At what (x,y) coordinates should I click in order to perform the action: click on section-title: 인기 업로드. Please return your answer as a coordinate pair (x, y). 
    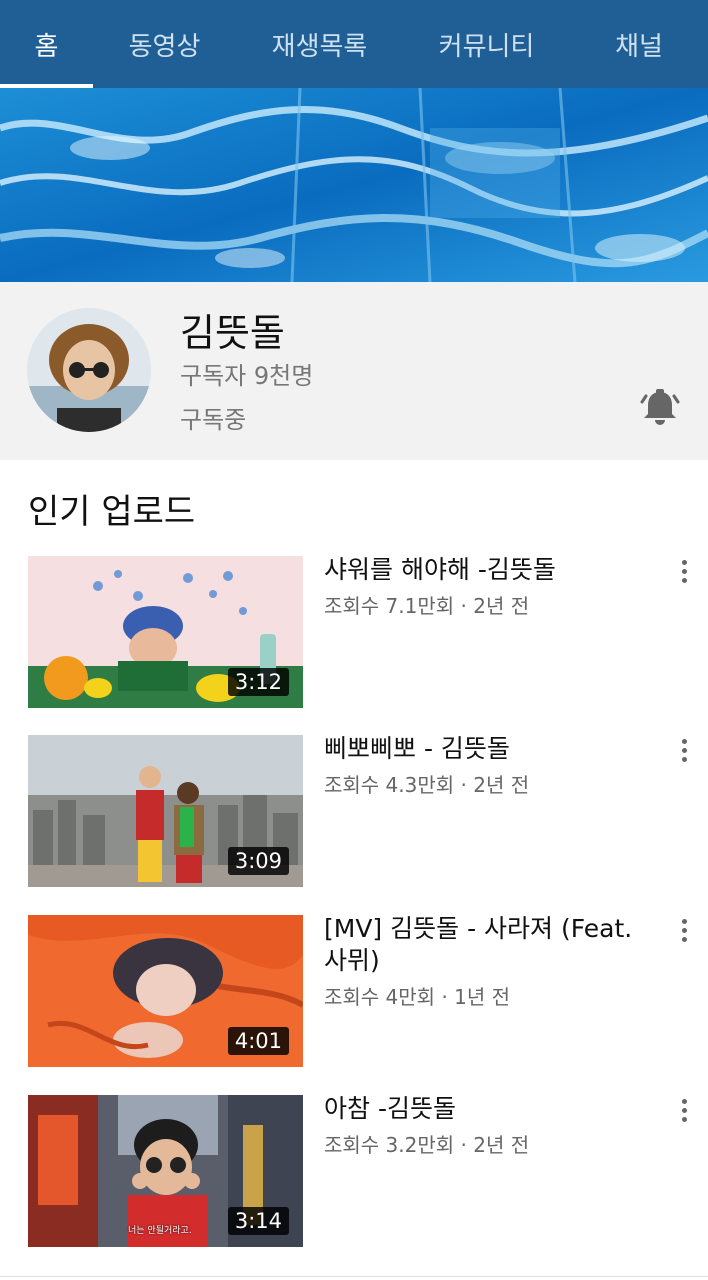
    Looking at the image, I should click on (112, 512).